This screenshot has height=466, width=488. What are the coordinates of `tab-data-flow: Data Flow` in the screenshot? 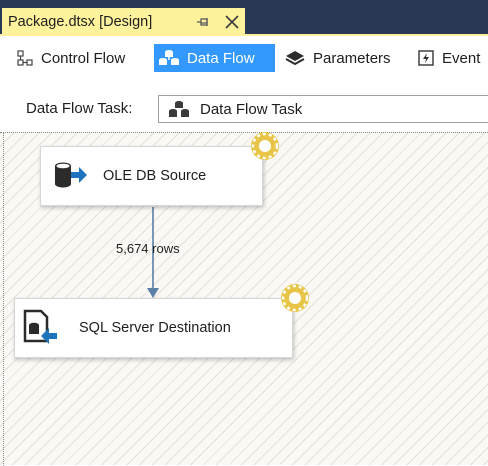 It's located at (214, 58).